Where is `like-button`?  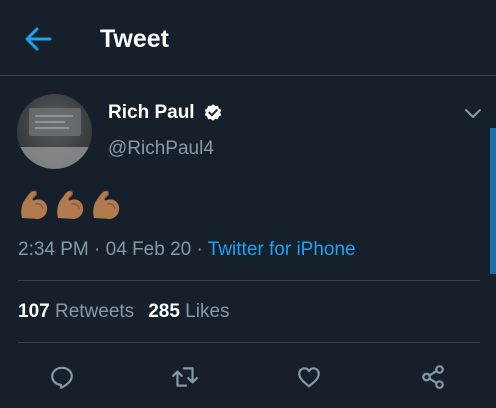 like-button is located at coordinates (309, 377).